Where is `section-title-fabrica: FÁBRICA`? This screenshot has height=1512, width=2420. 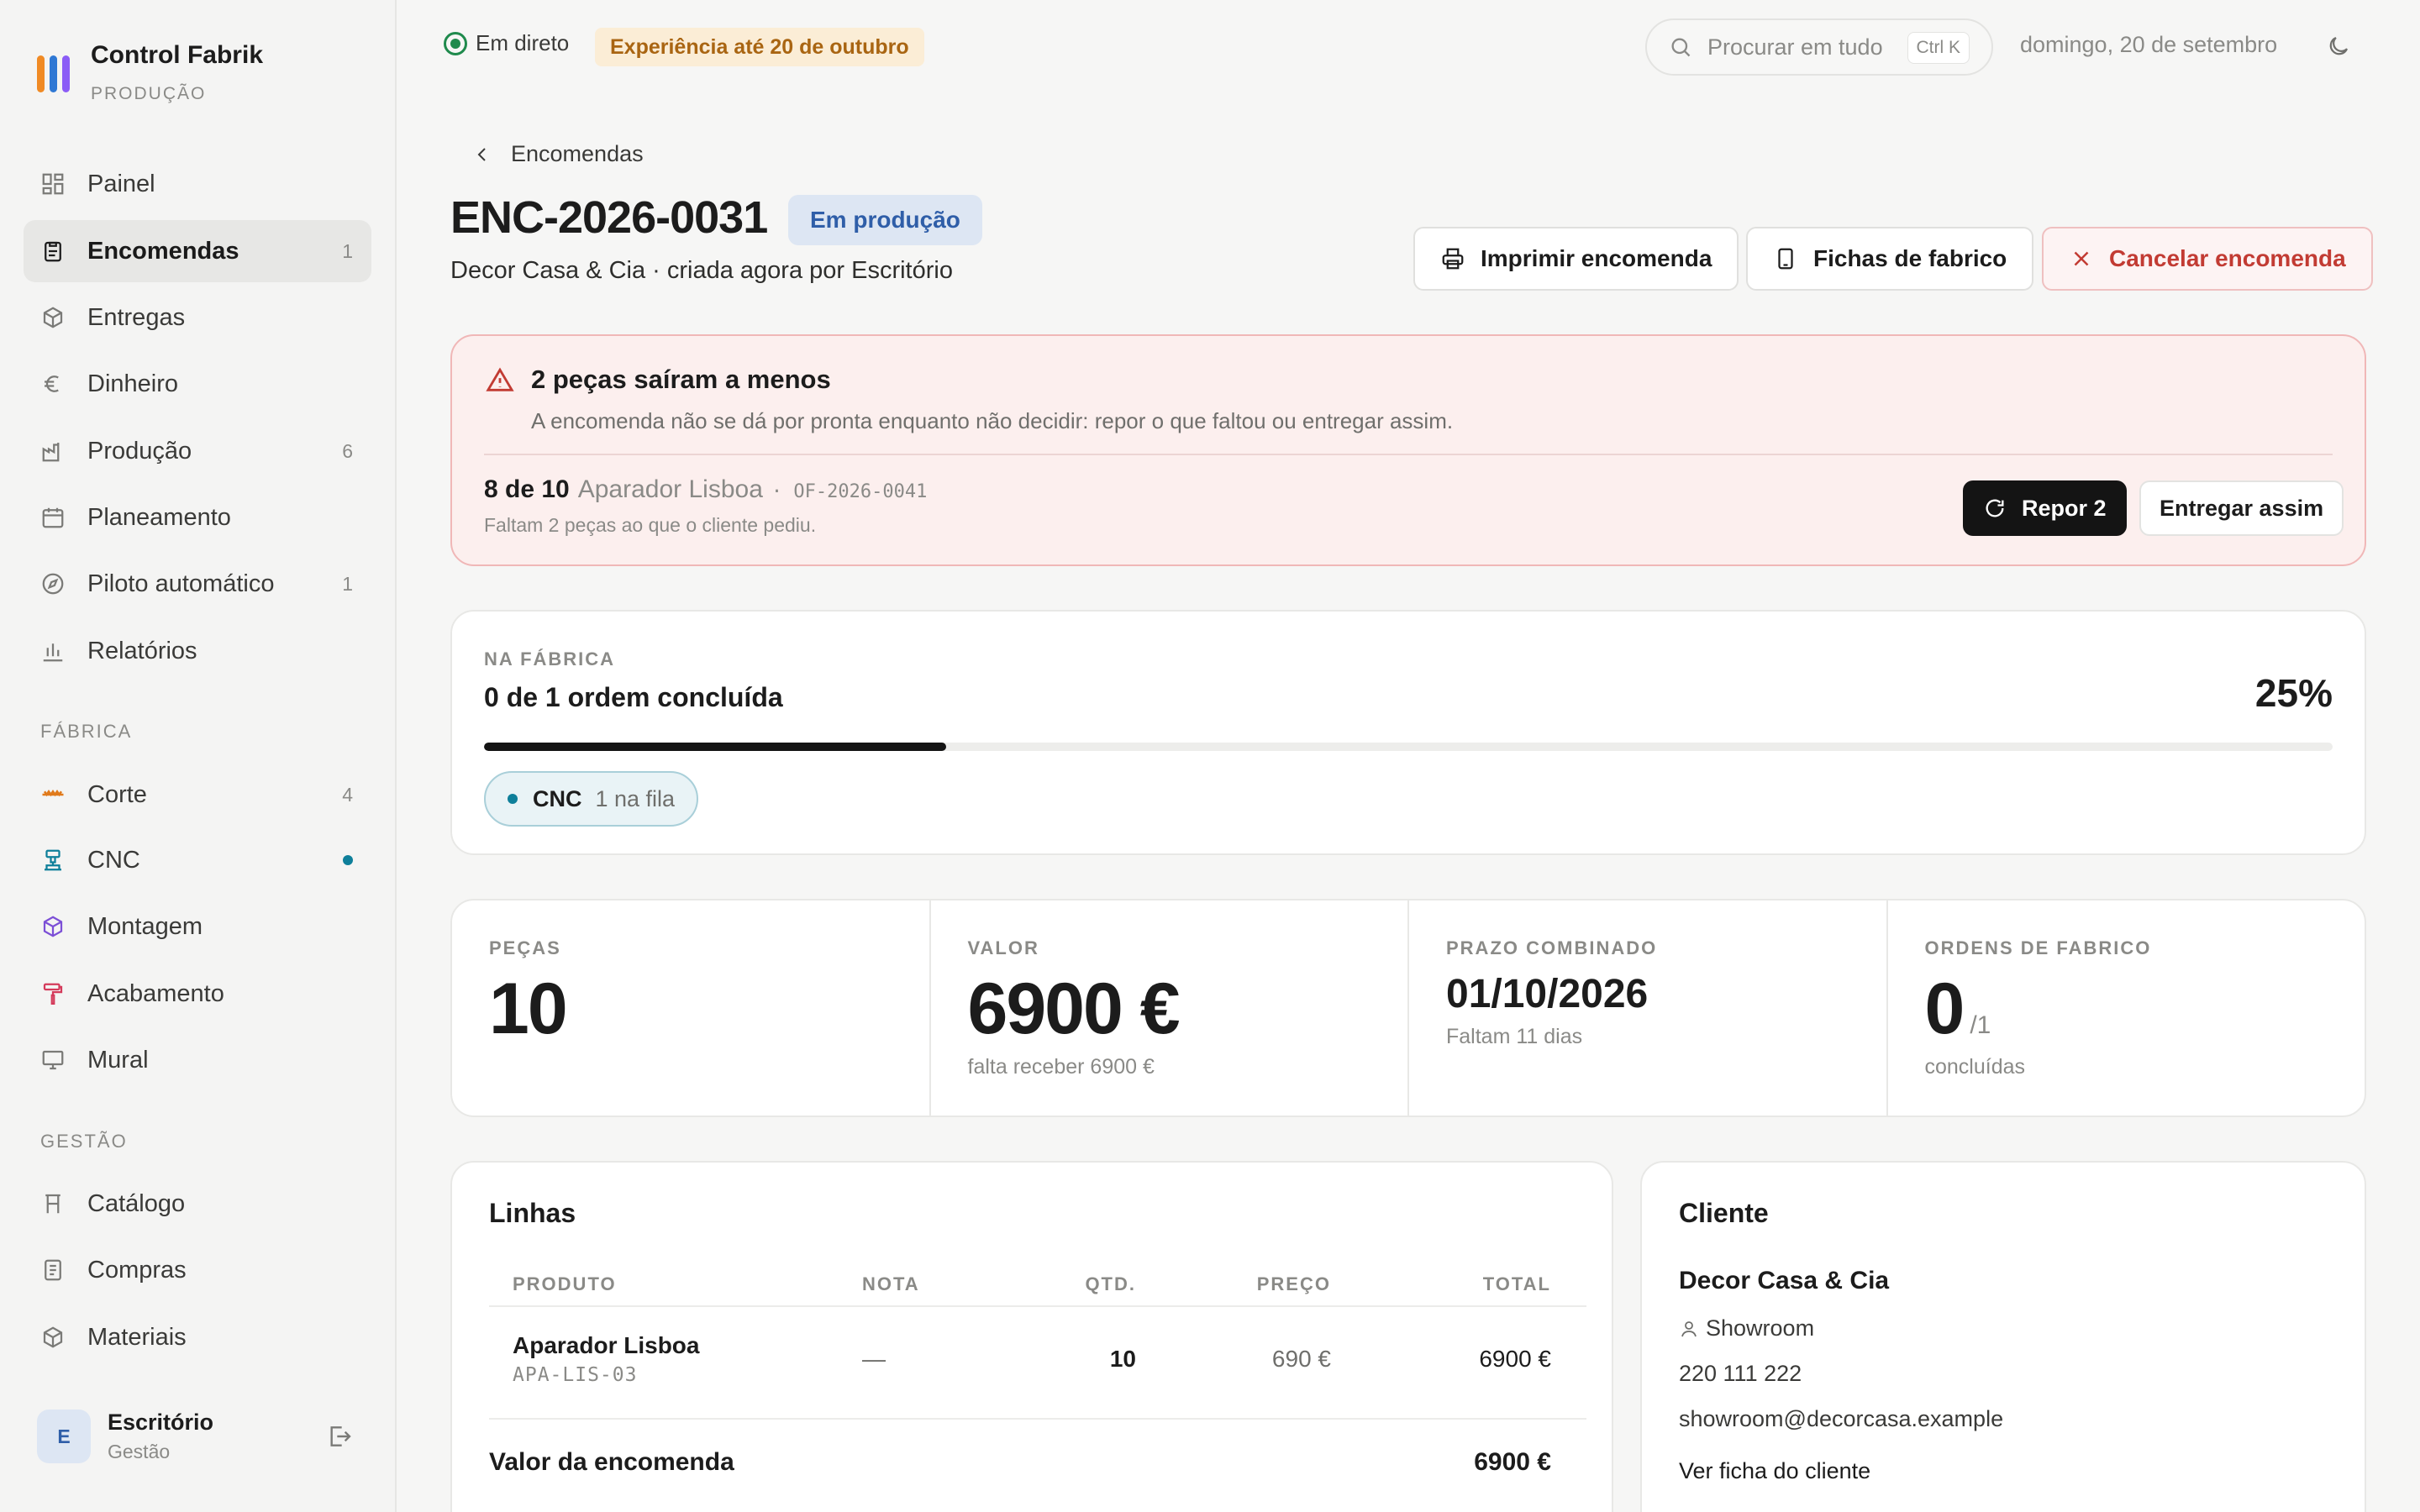 section-title-fabrica: FÁBRICA is located at coordinates (86, 731).